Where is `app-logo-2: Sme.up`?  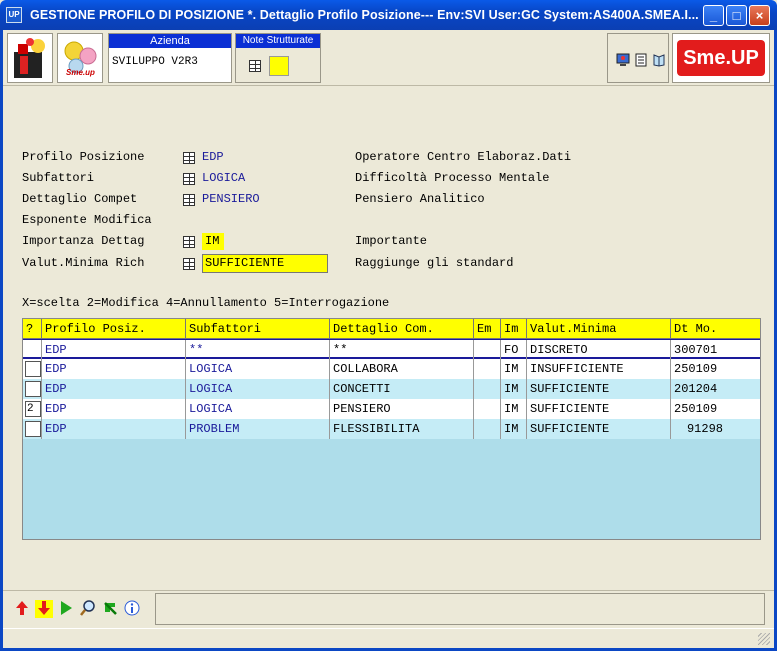 app-logo-2: Sme.up is located at coordinates (80, 58).